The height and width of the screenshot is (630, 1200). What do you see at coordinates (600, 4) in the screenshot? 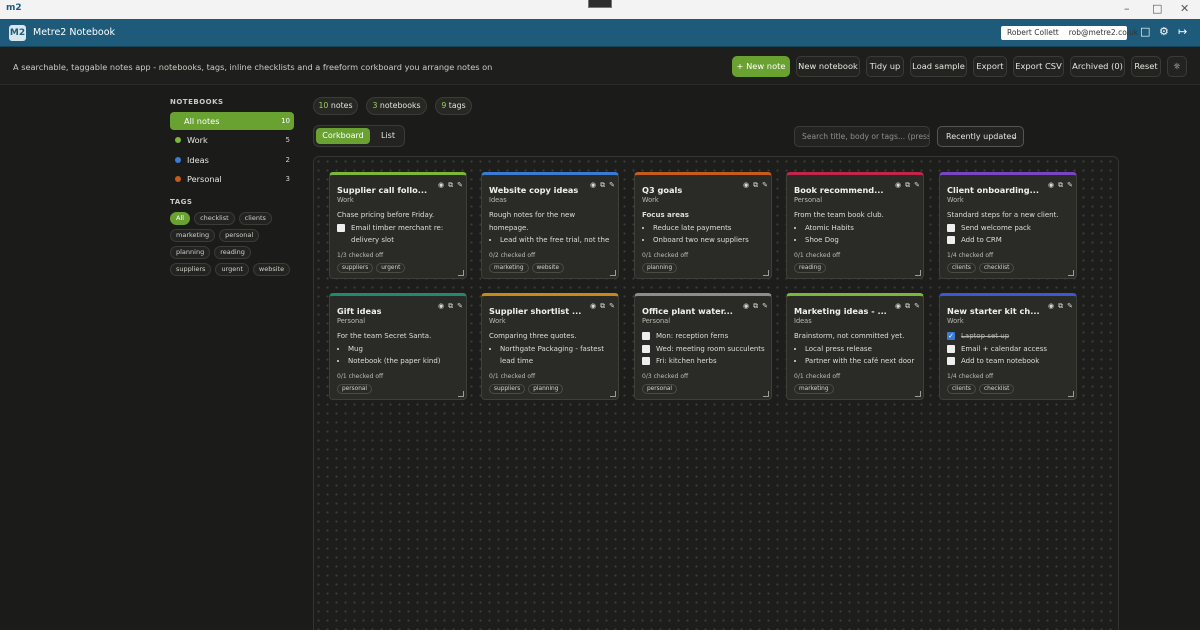
I see `drag-handle` at bounding box center [600, 4].